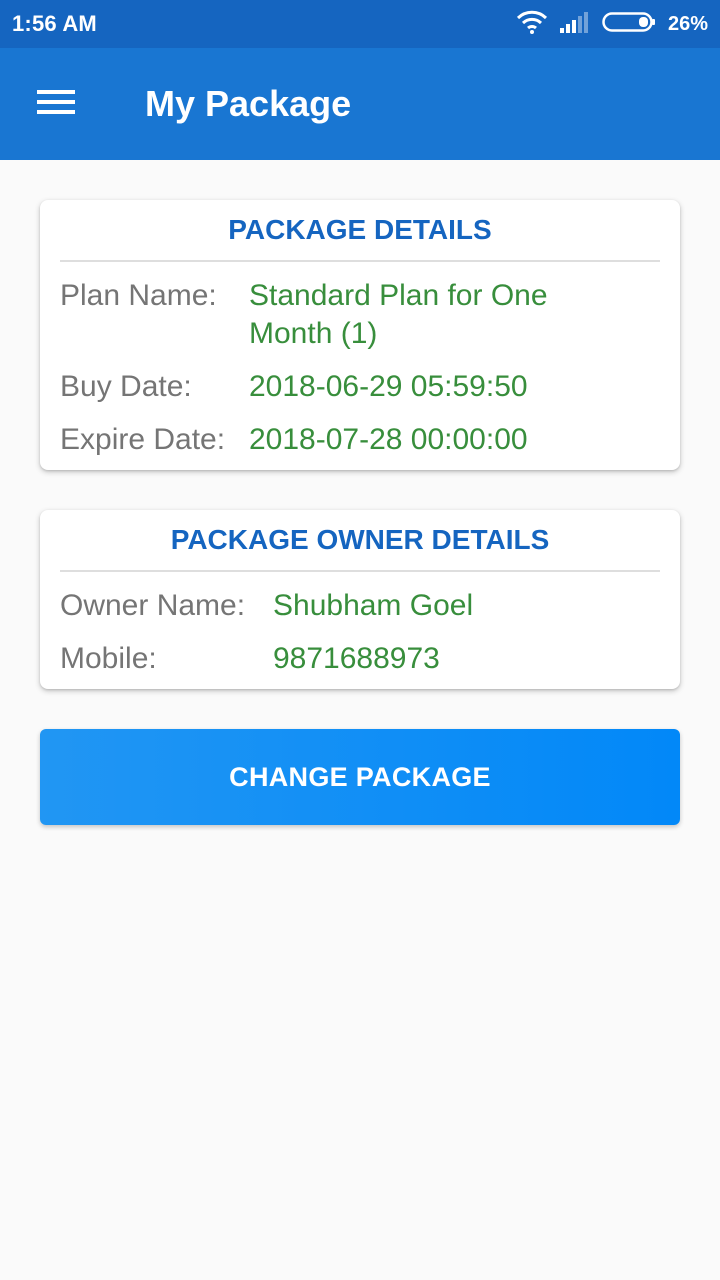  What do you see at coordinates (360, 231) in the screenshot?
I see `package-details-heading: PACKAGE DETAILS` at bounding box center [360, 231].